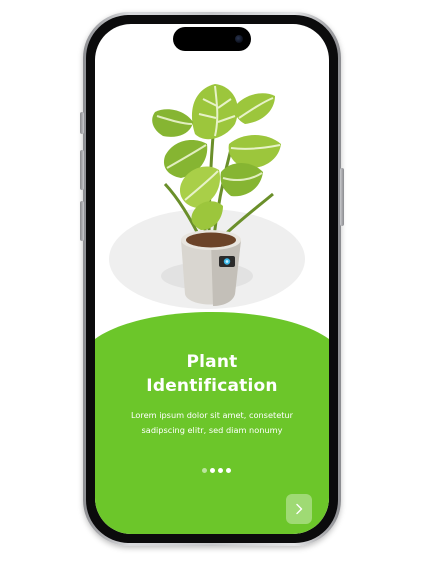  Describe the element at coordinates (212, 430) in the screenshot. I see `description-line-2: sadipscing elitr, sed diam nonumy` at that location.